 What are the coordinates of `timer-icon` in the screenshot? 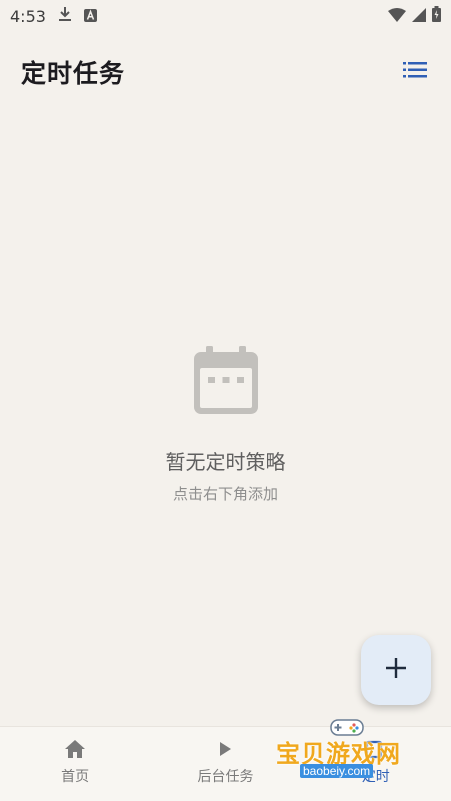 It's located at (376, 751).